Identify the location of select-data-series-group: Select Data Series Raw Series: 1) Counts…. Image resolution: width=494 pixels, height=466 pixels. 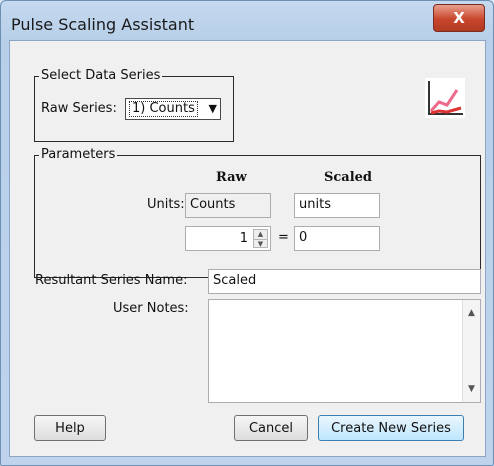
(134, 105).